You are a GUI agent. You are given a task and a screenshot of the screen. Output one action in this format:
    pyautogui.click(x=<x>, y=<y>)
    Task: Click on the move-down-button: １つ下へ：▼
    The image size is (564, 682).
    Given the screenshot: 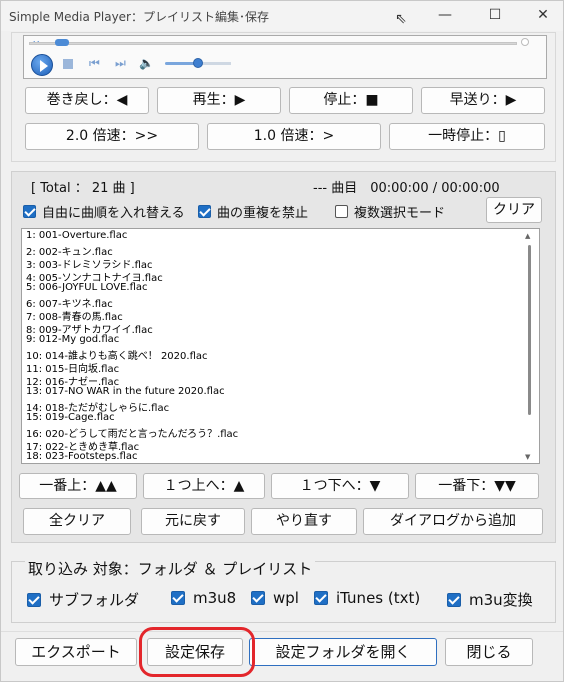 What is the action you would take?
    pyautogui.click(x=340, y=486)
    